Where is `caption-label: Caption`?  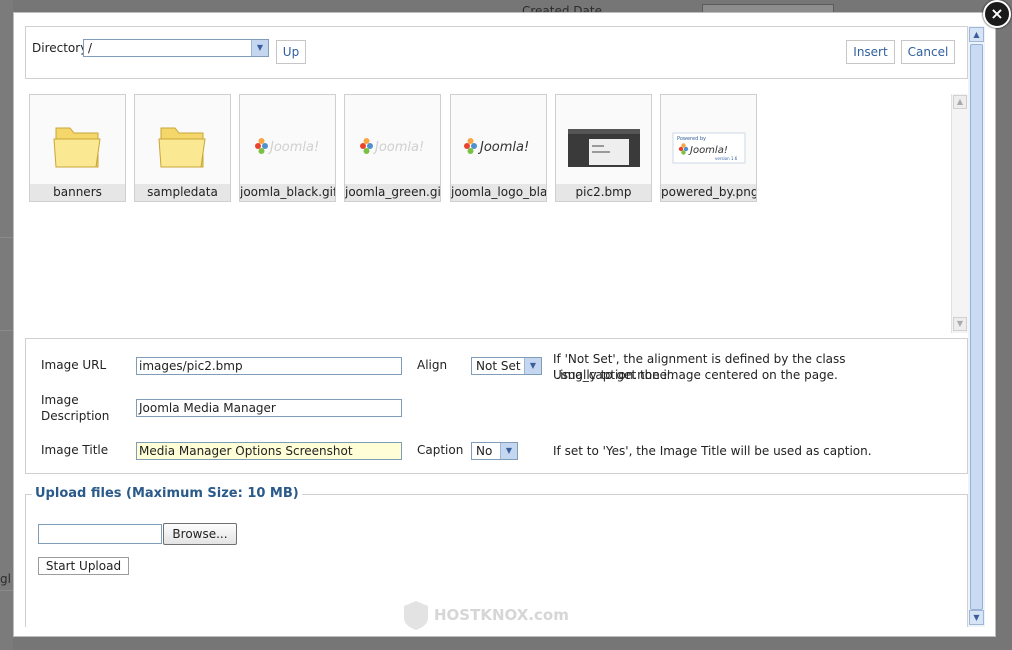 caption-label: Caption is located at coordinates (440, 450).